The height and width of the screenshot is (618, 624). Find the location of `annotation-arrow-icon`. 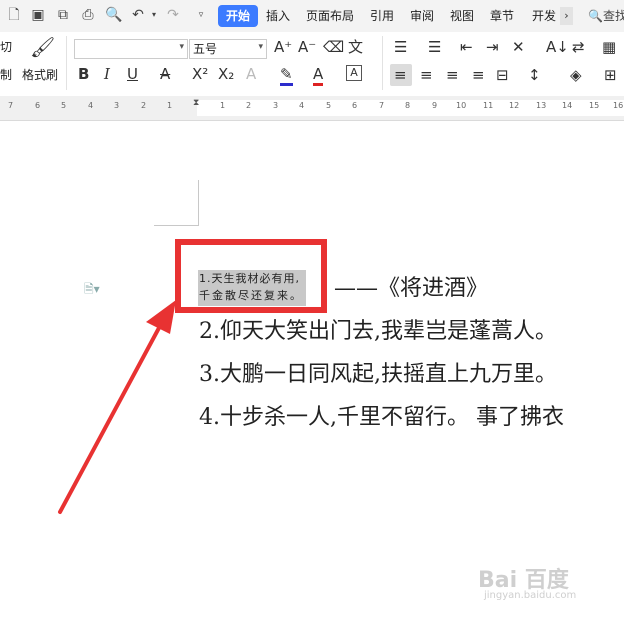

annotation-arrow-icon is located at coordinates (117, 407).